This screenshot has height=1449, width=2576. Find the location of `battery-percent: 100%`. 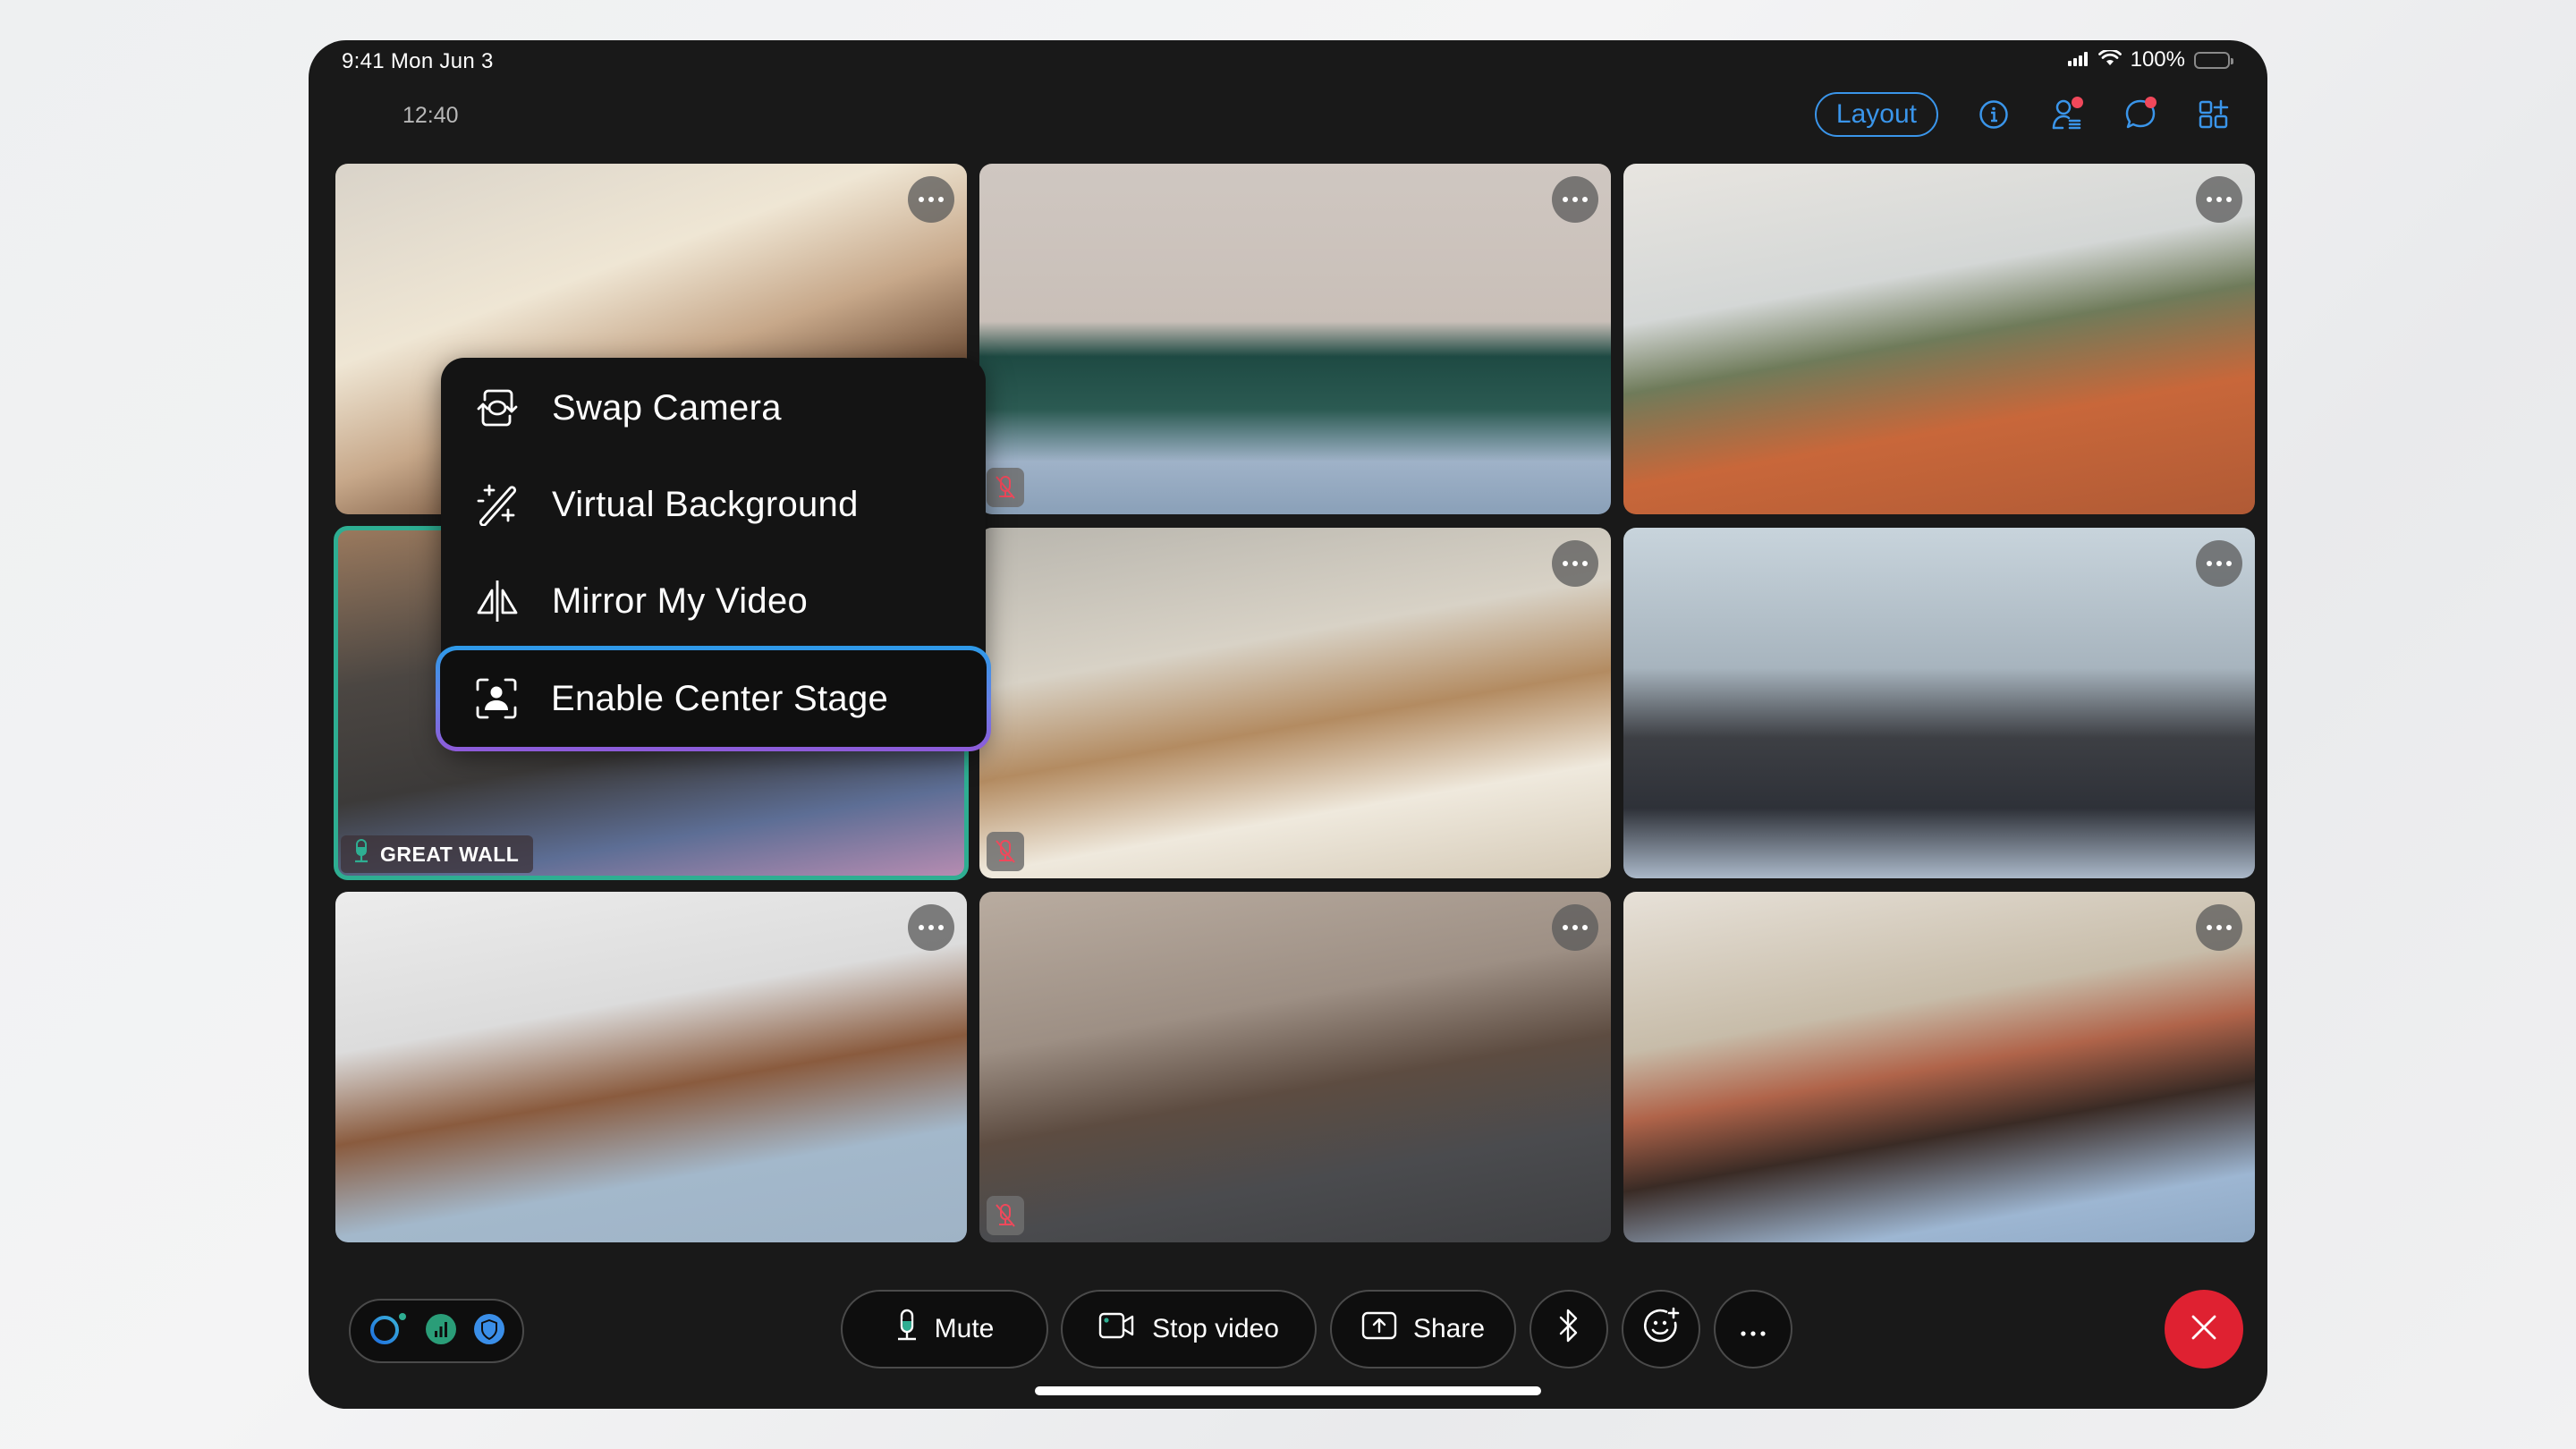

battery-percent: 100% is located at coordinates (2157, 59).